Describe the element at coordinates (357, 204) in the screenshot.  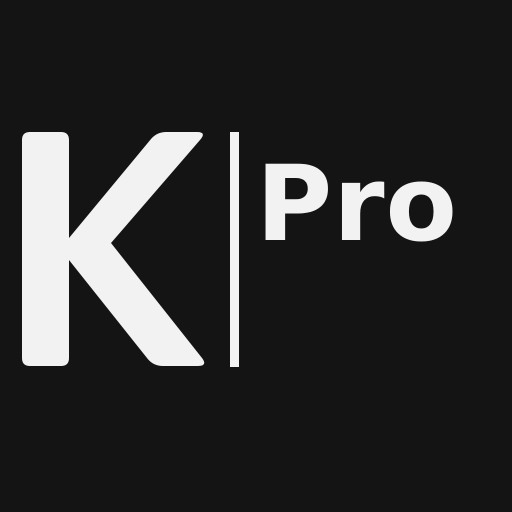
I see `pro-wordmark: Pro` at that location.